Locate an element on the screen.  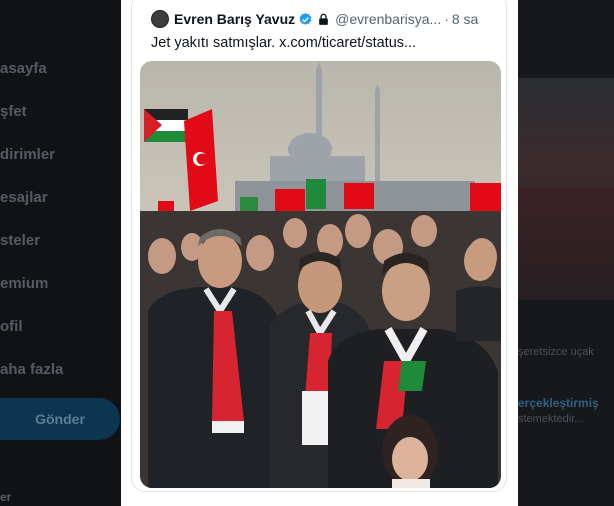
post-button: Gönder is located at coordinates (60, 419).